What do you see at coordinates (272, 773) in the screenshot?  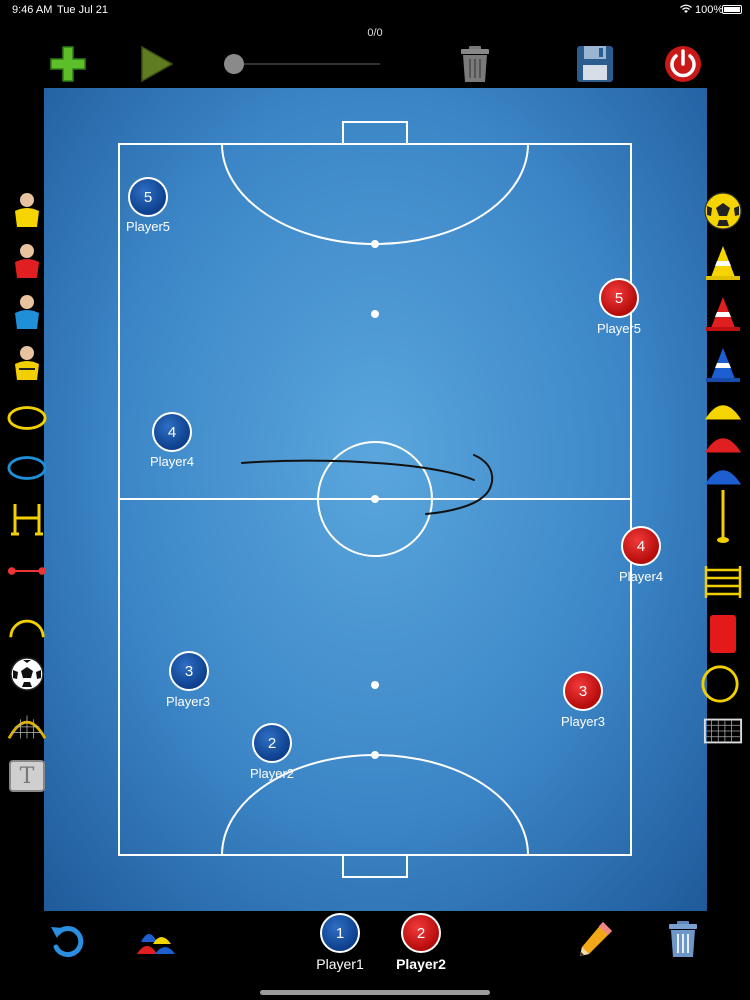 I see `blue-player-2-label: Player2` at bounding box center [272, 773].